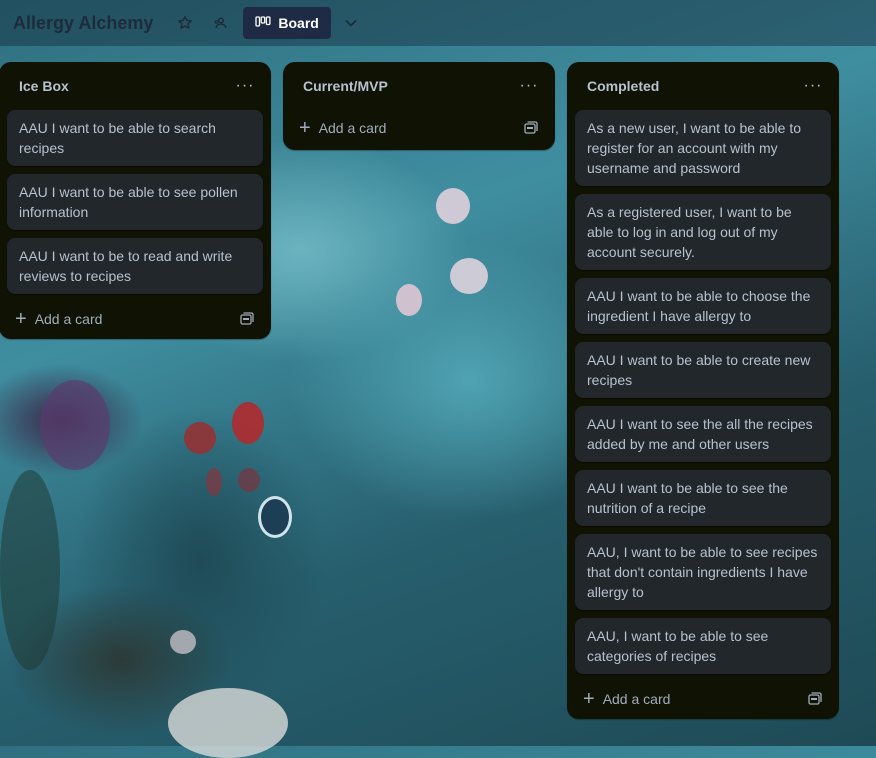  I want to click on list-title: Current/MVP, so click(345, 86).